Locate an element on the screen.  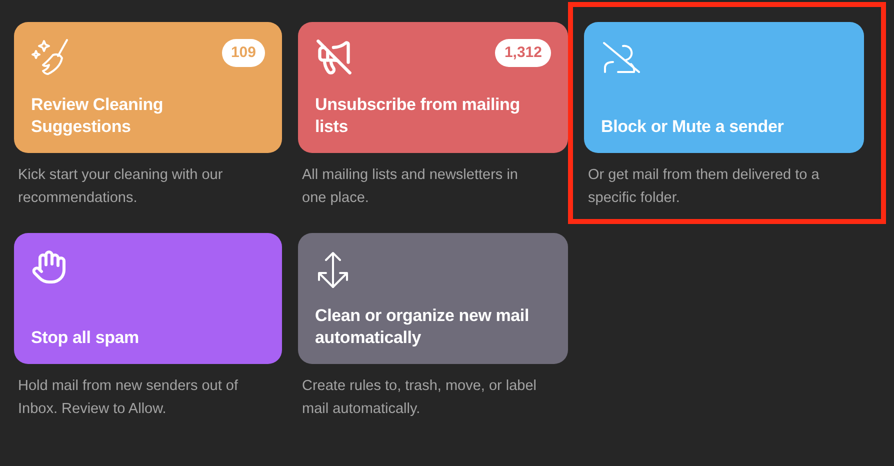
card-description: Or get mail from them delivered to a specific folder. is located at coordinates (703, 187).